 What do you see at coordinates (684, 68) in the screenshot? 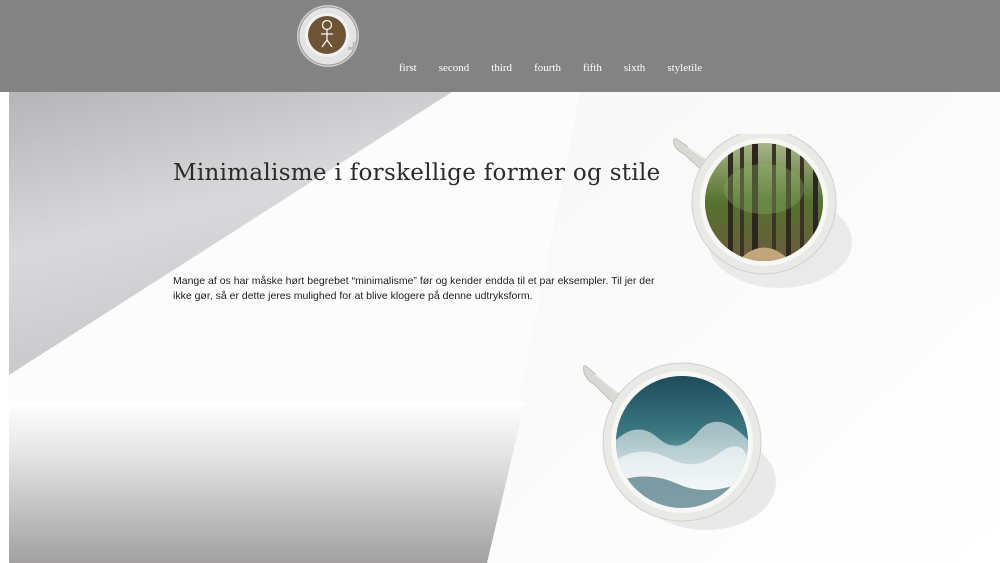
I see `nav-link-styletile: styletile` at bounding box center [684, 68].